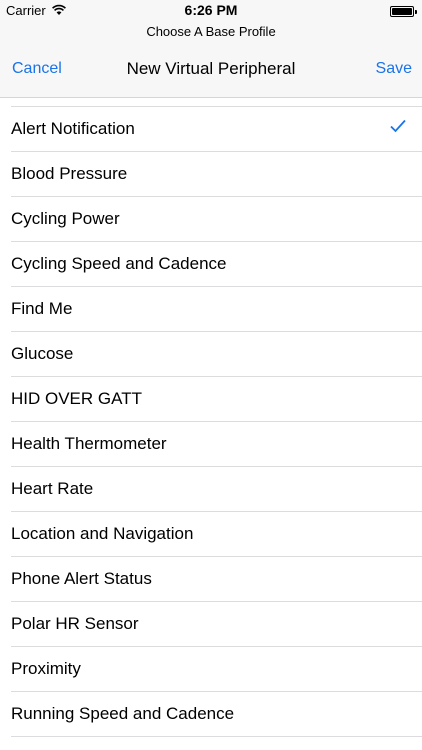  Describe the element at coordinates (65, 218) in the screenshot. I see `list-item-label: Cycling Power` at that location.